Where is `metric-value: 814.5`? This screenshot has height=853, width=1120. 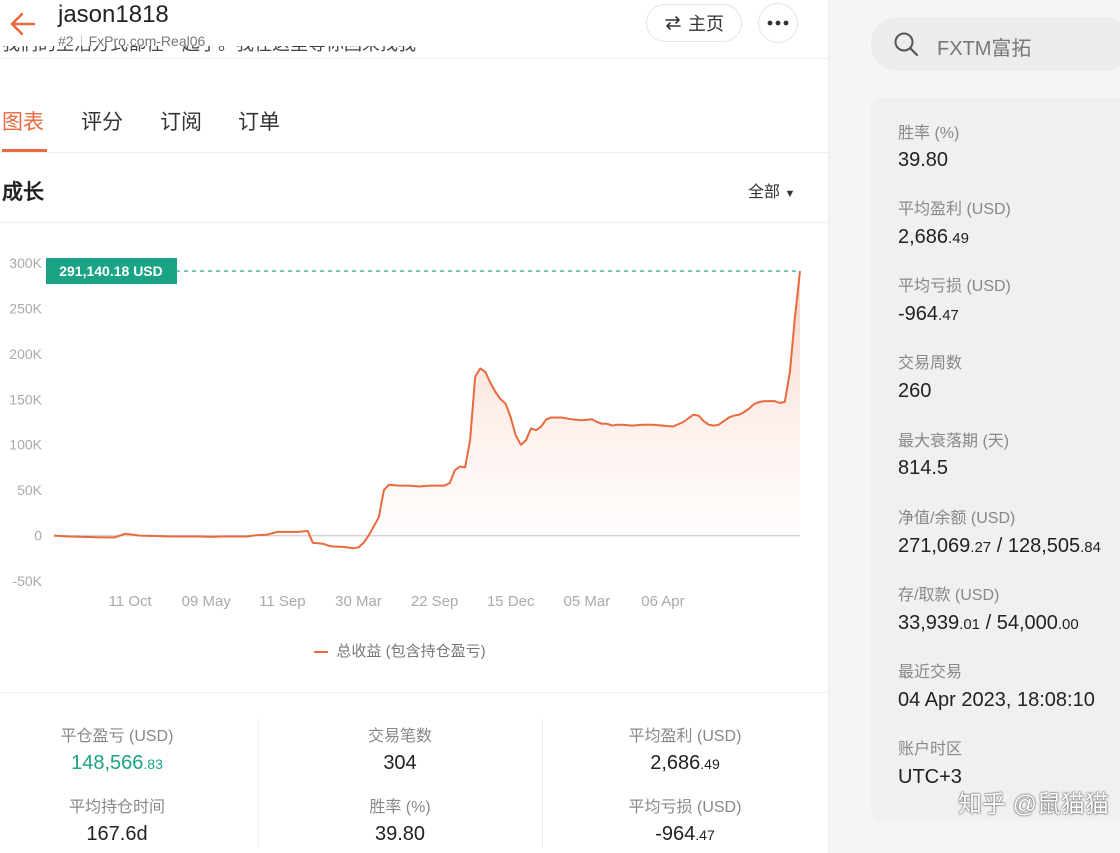 metric-value: 814.5 is located at coordinates (923, 468).